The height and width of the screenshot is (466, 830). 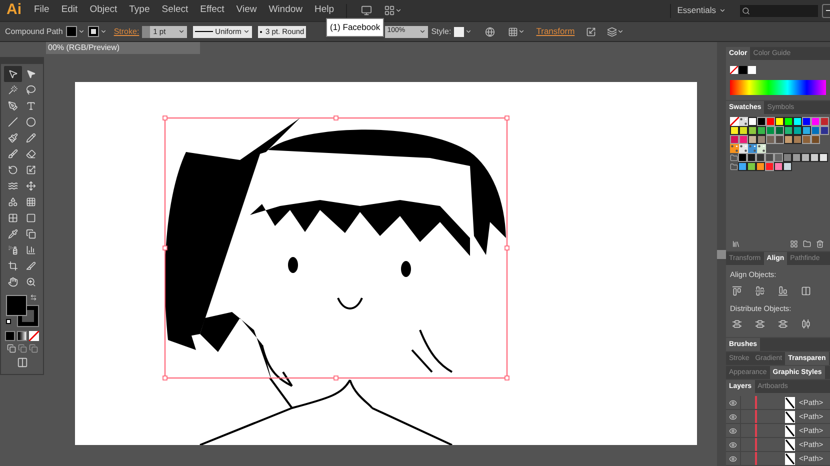 I want to click on menu-item: File, so click(x=42, y=10).